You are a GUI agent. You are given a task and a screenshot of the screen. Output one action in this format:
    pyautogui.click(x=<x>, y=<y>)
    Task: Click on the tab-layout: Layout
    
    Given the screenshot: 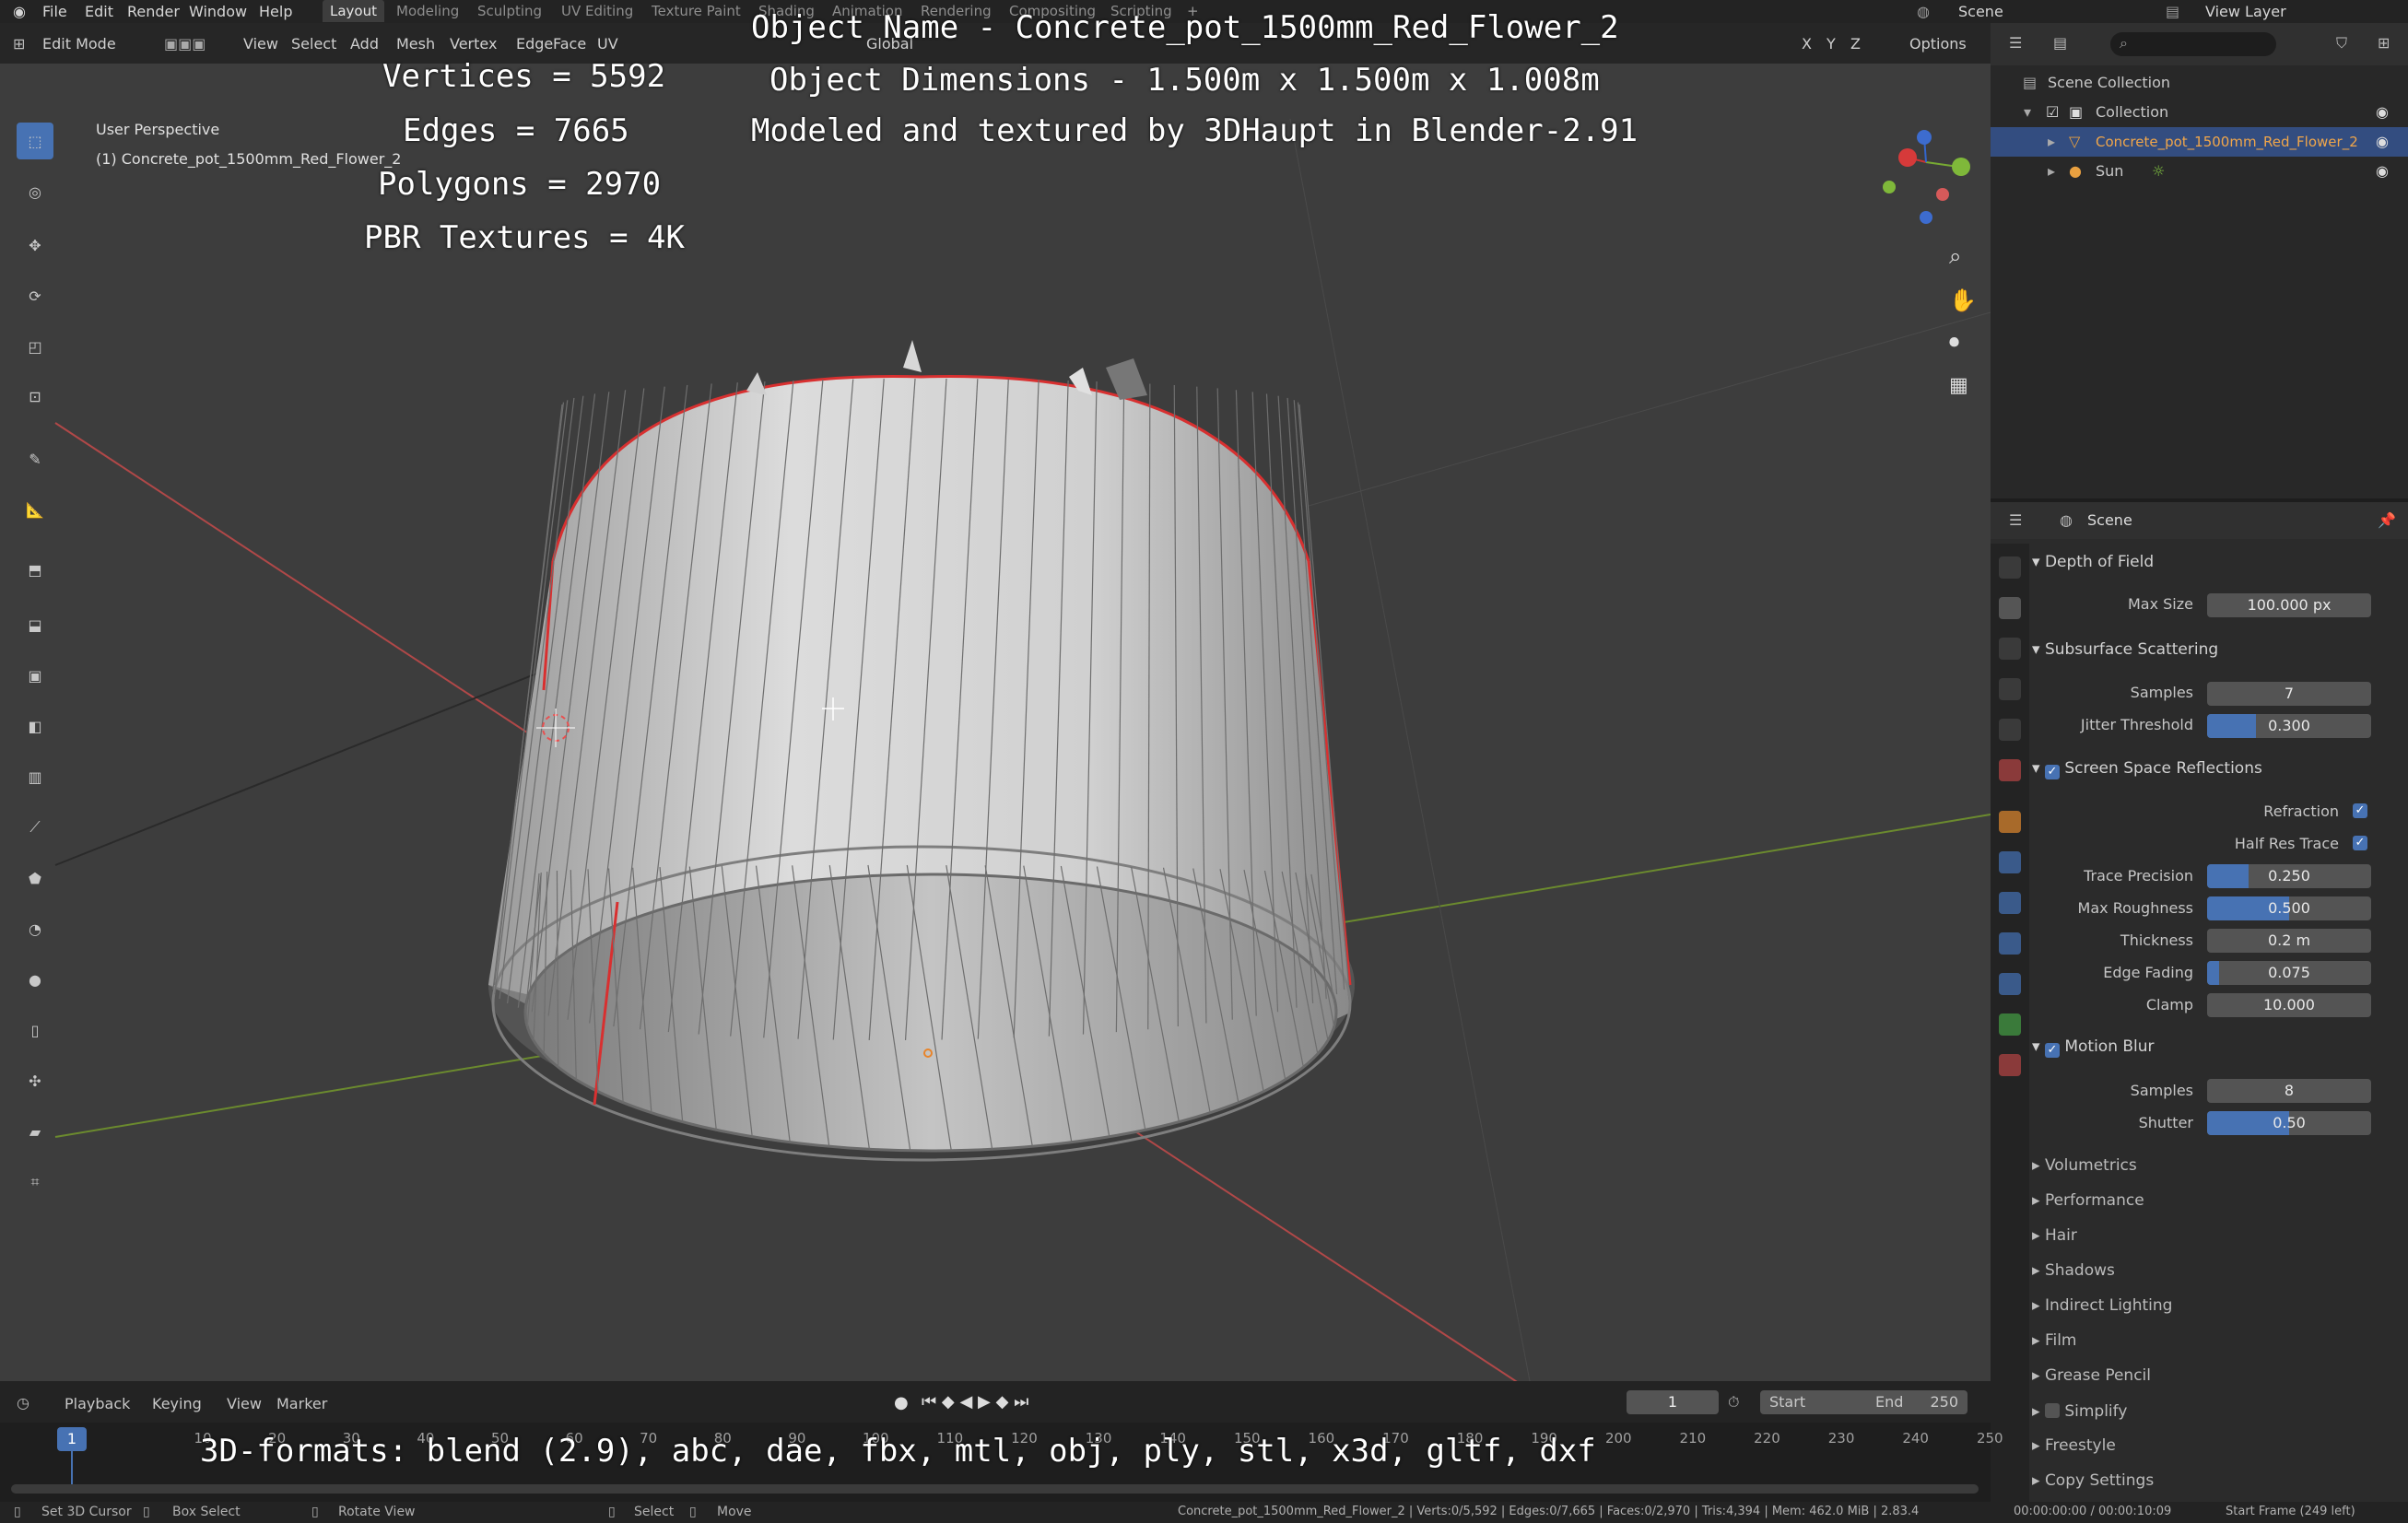 What is the action you would take?
    pyautogui.click(x=353, y=11)
    